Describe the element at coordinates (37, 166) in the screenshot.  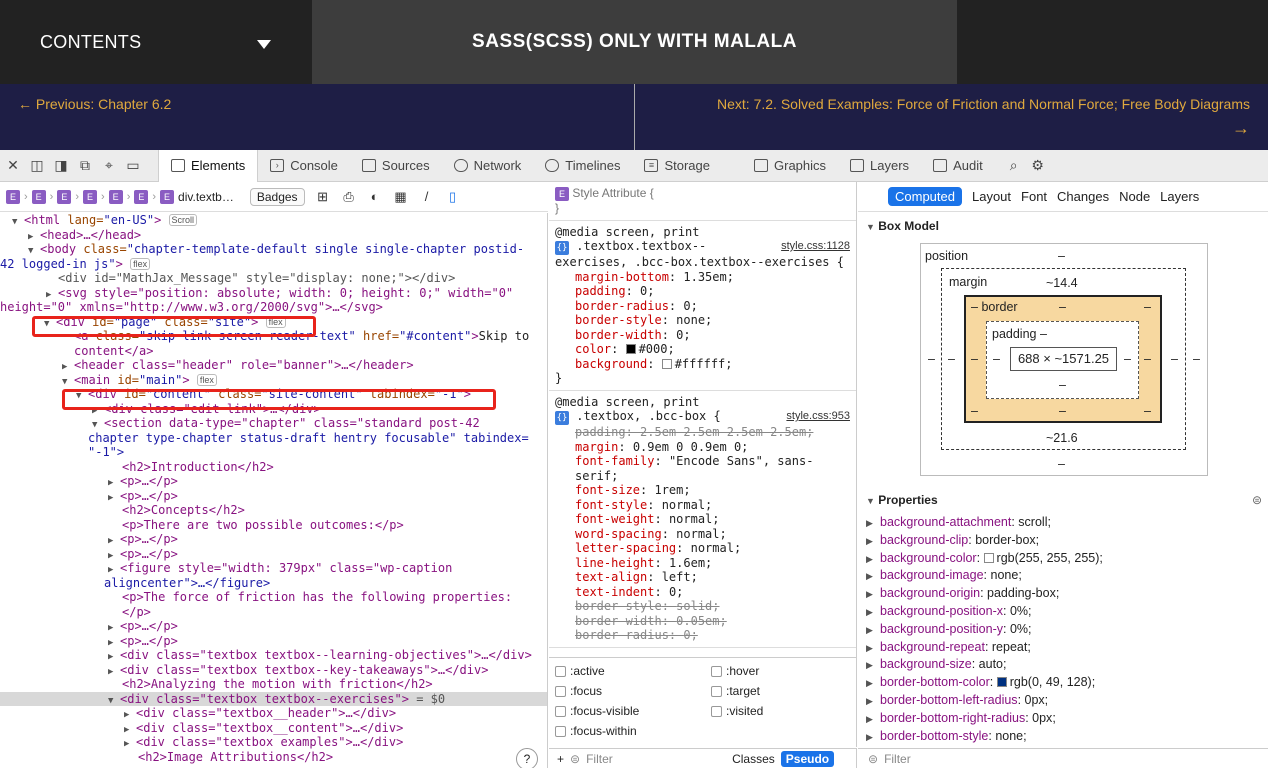
I see `dock-bottom-icon: ◫` at that location.